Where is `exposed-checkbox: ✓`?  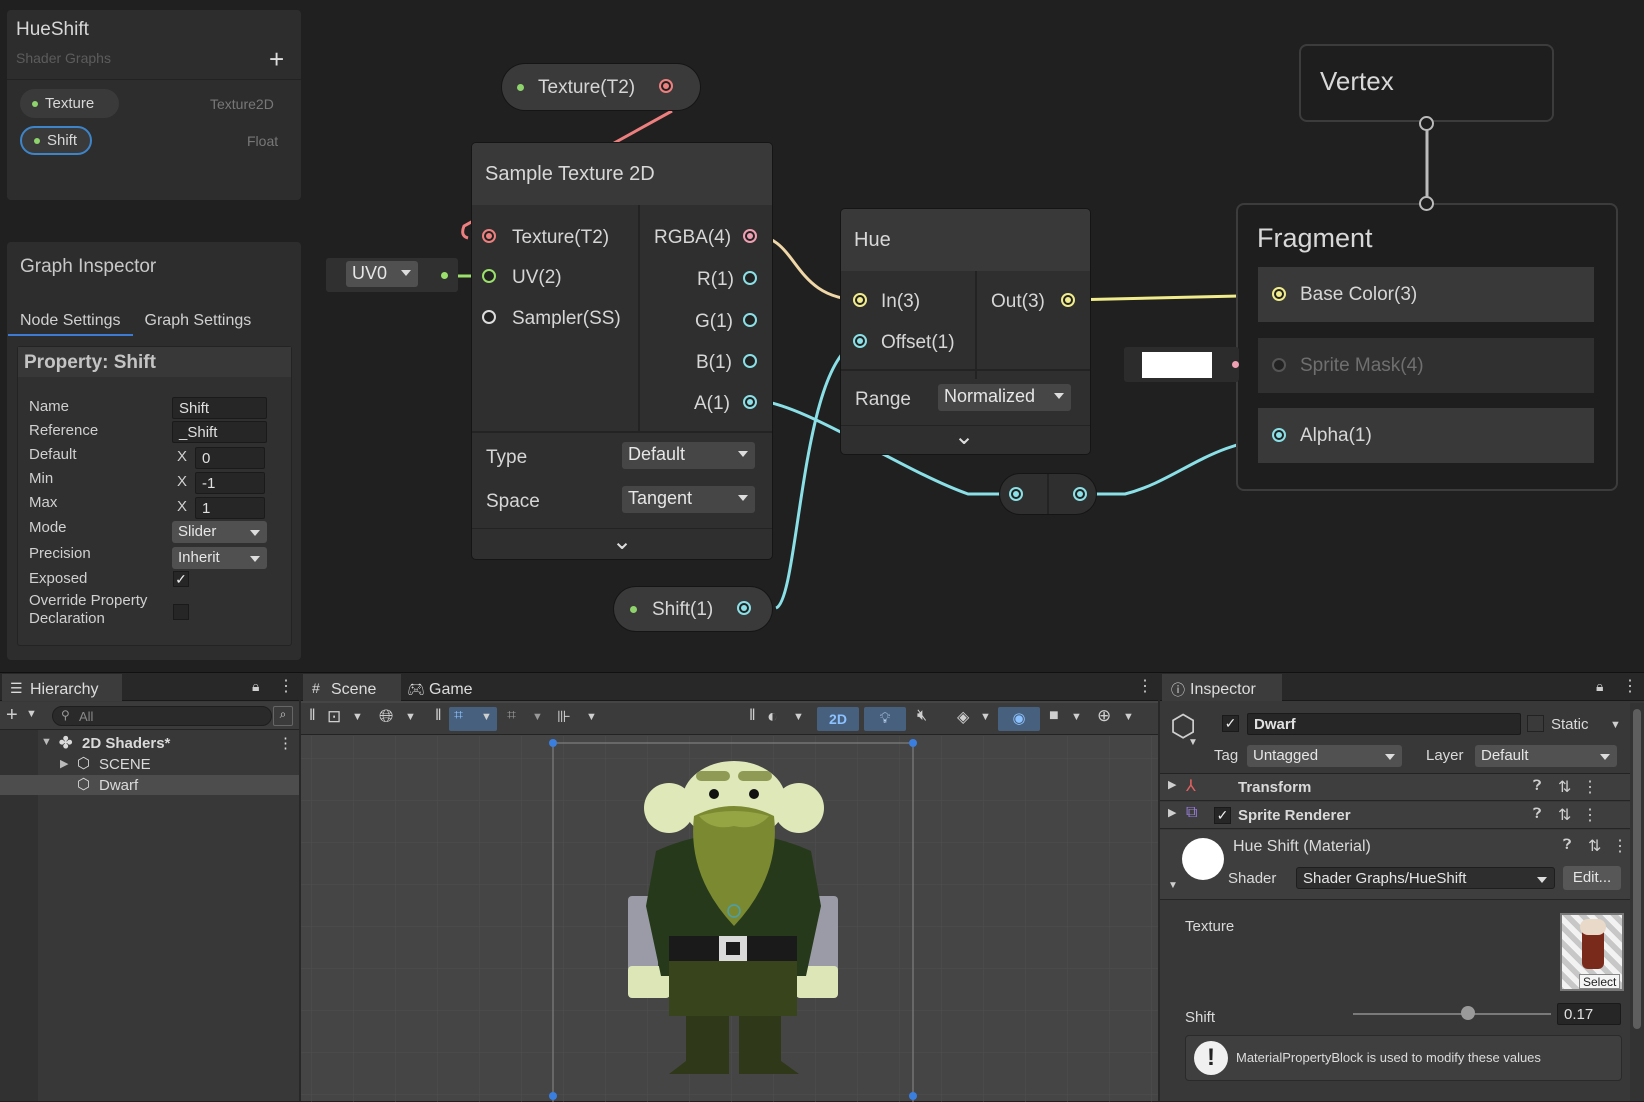 exposed-checkbox: ✓ is located at coordinates (181, 579).